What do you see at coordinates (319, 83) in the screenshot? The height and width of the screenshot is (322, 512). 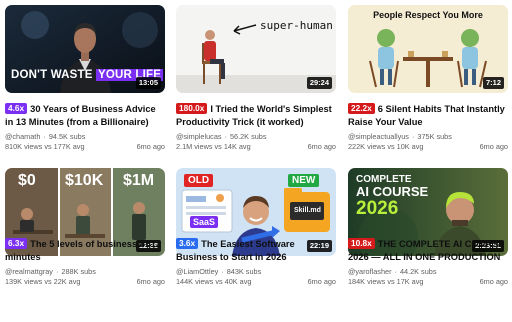 I see `video-duration: 29:24` at bounding box center [319, 83].